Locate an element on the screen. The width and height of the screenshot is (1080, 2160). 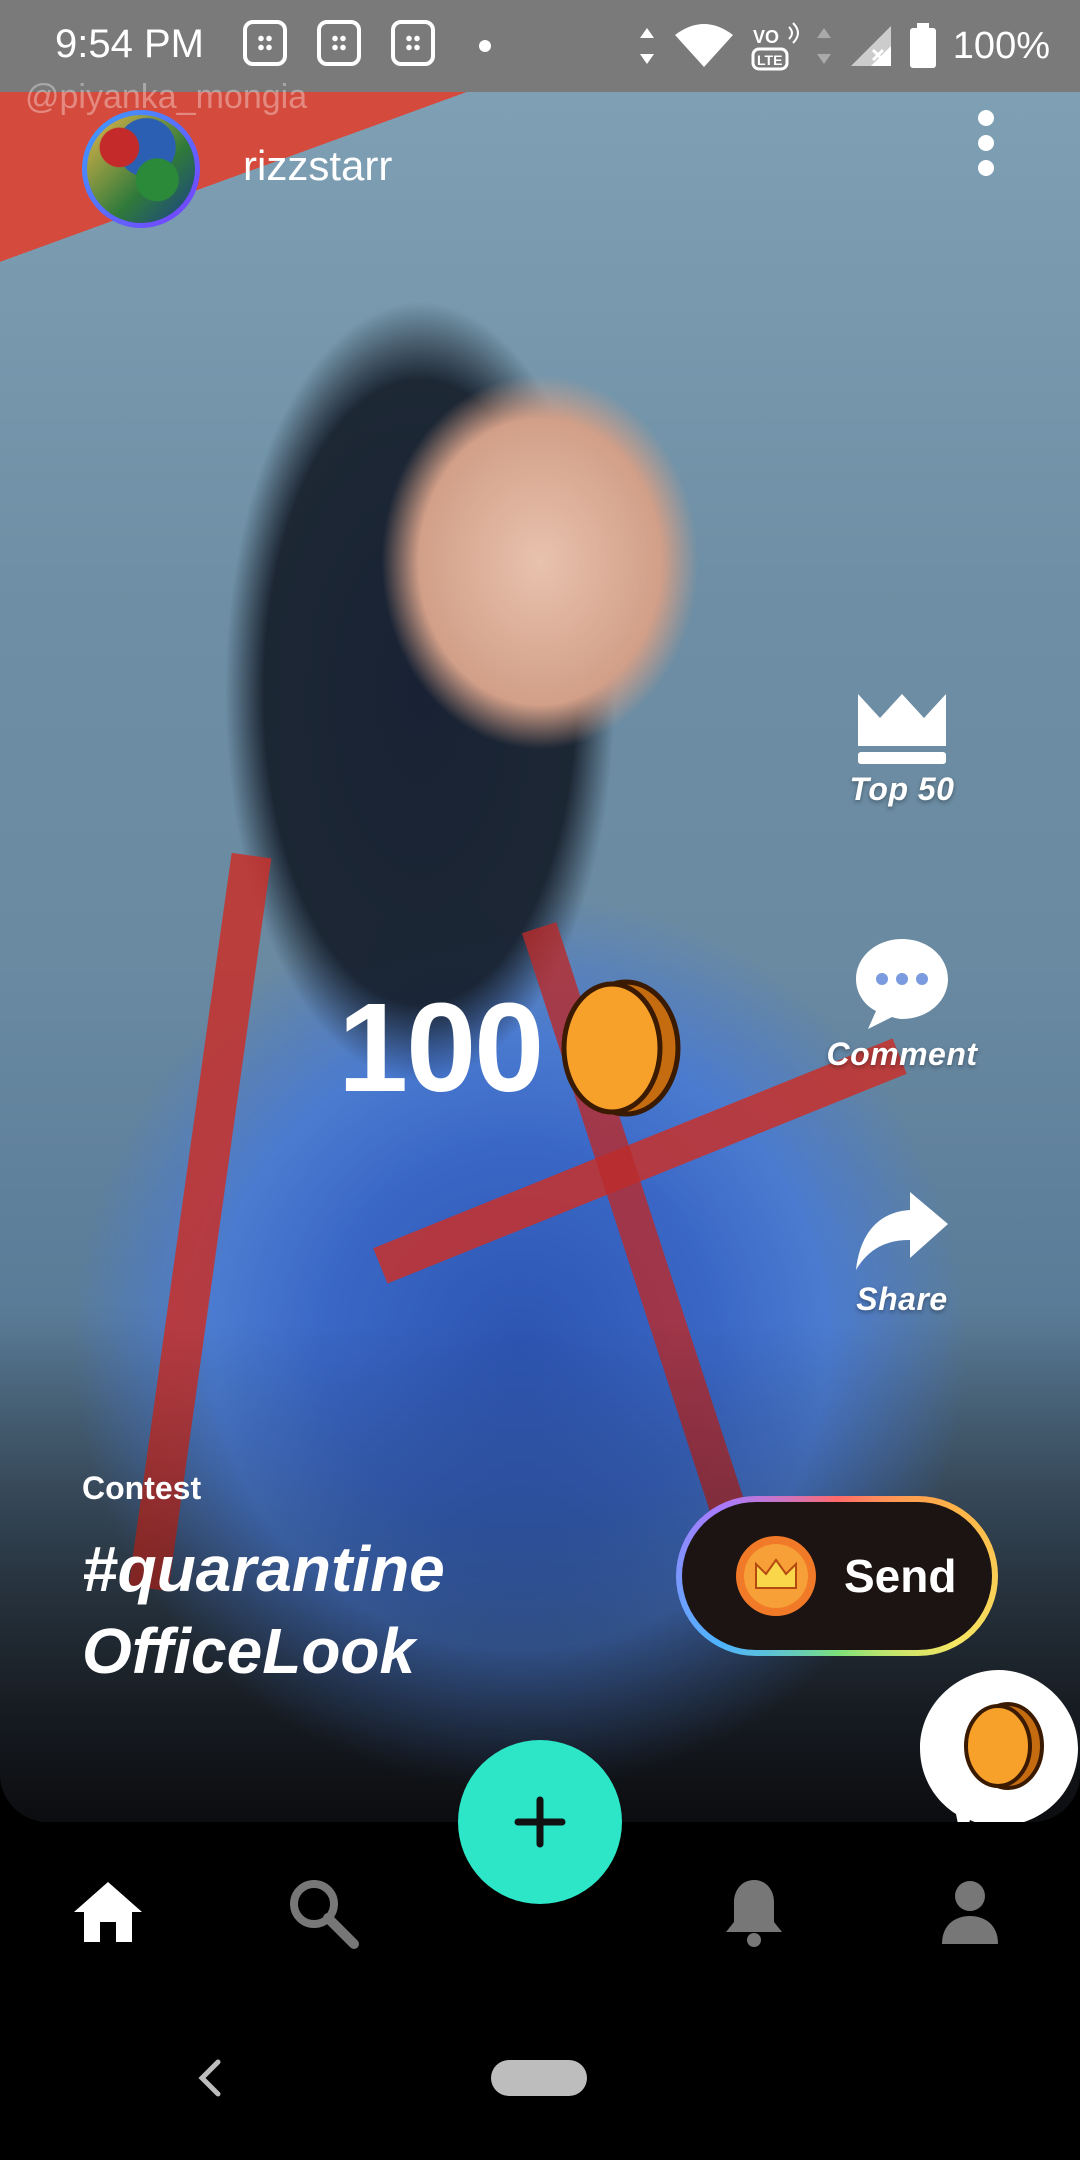
gift-crown-icon is located at coordinates (776, 1576).